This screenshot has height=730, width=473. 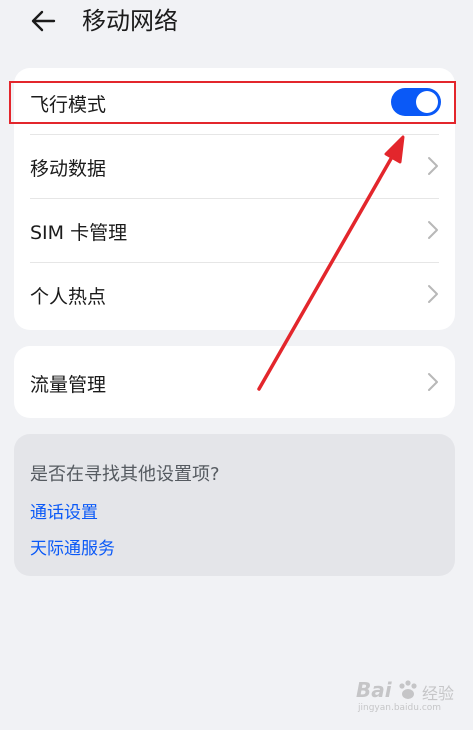 I want to click on sim-management-row: SIM 卡管理, so click(x=234, y=230).